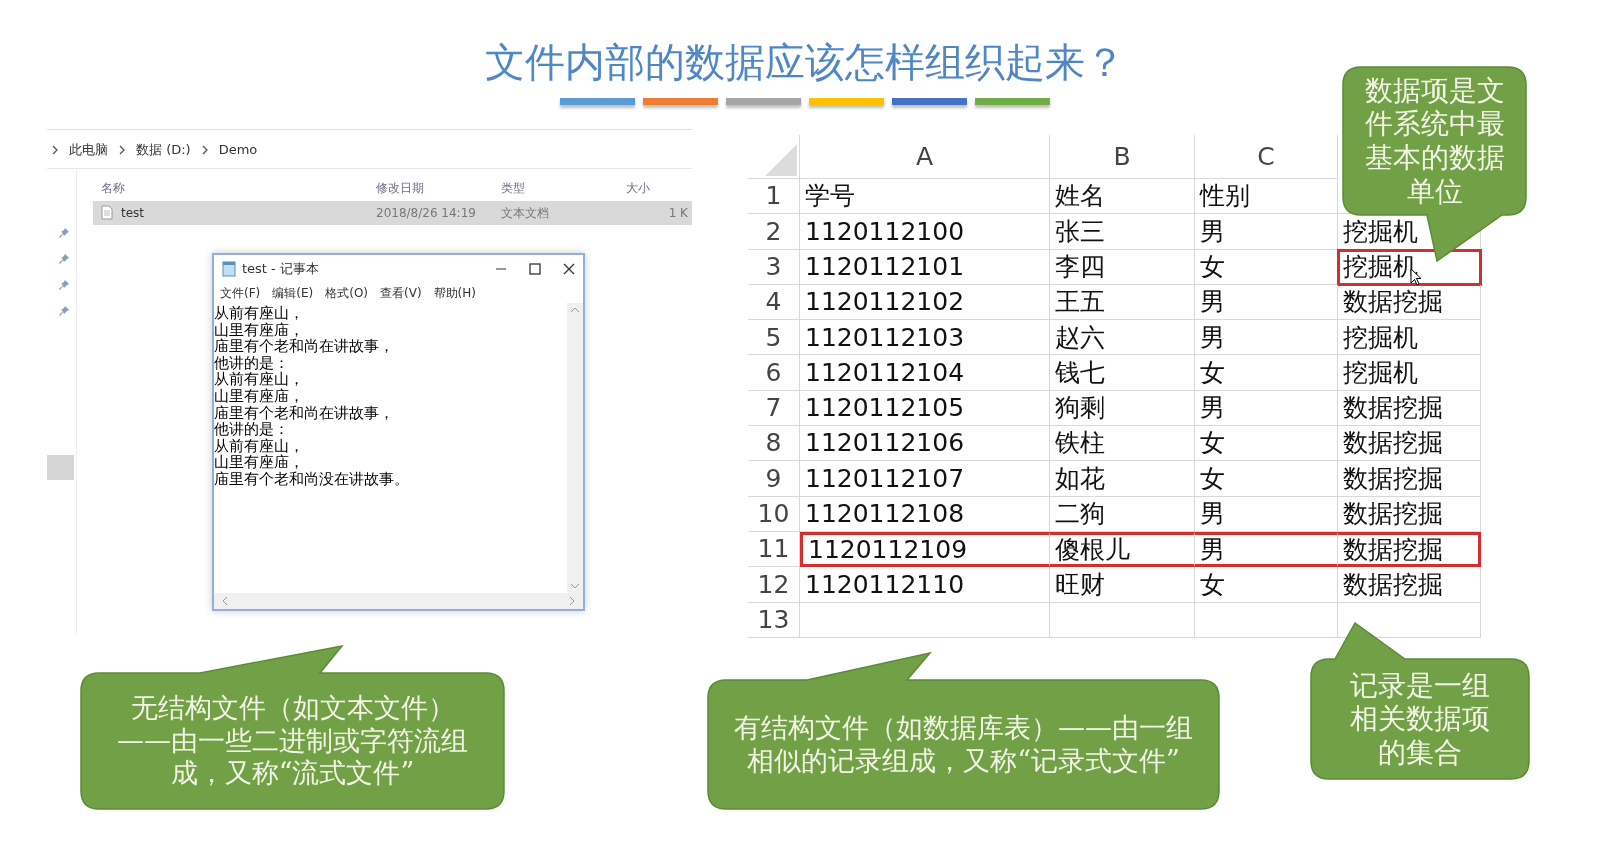 The width and height of the screenshot is (1610, 842). Describe the element at coordinates (774, 549) in the screenshot. I see `row-number: 11` at that location.